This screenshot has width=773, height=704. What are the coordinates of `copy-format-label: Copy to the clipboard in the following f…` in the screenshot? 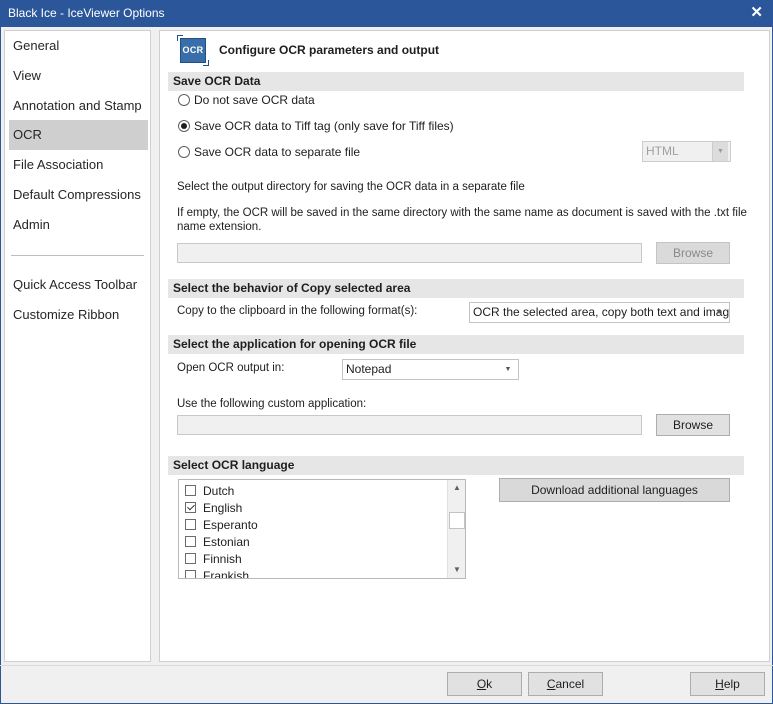 It's located at (297, 311).